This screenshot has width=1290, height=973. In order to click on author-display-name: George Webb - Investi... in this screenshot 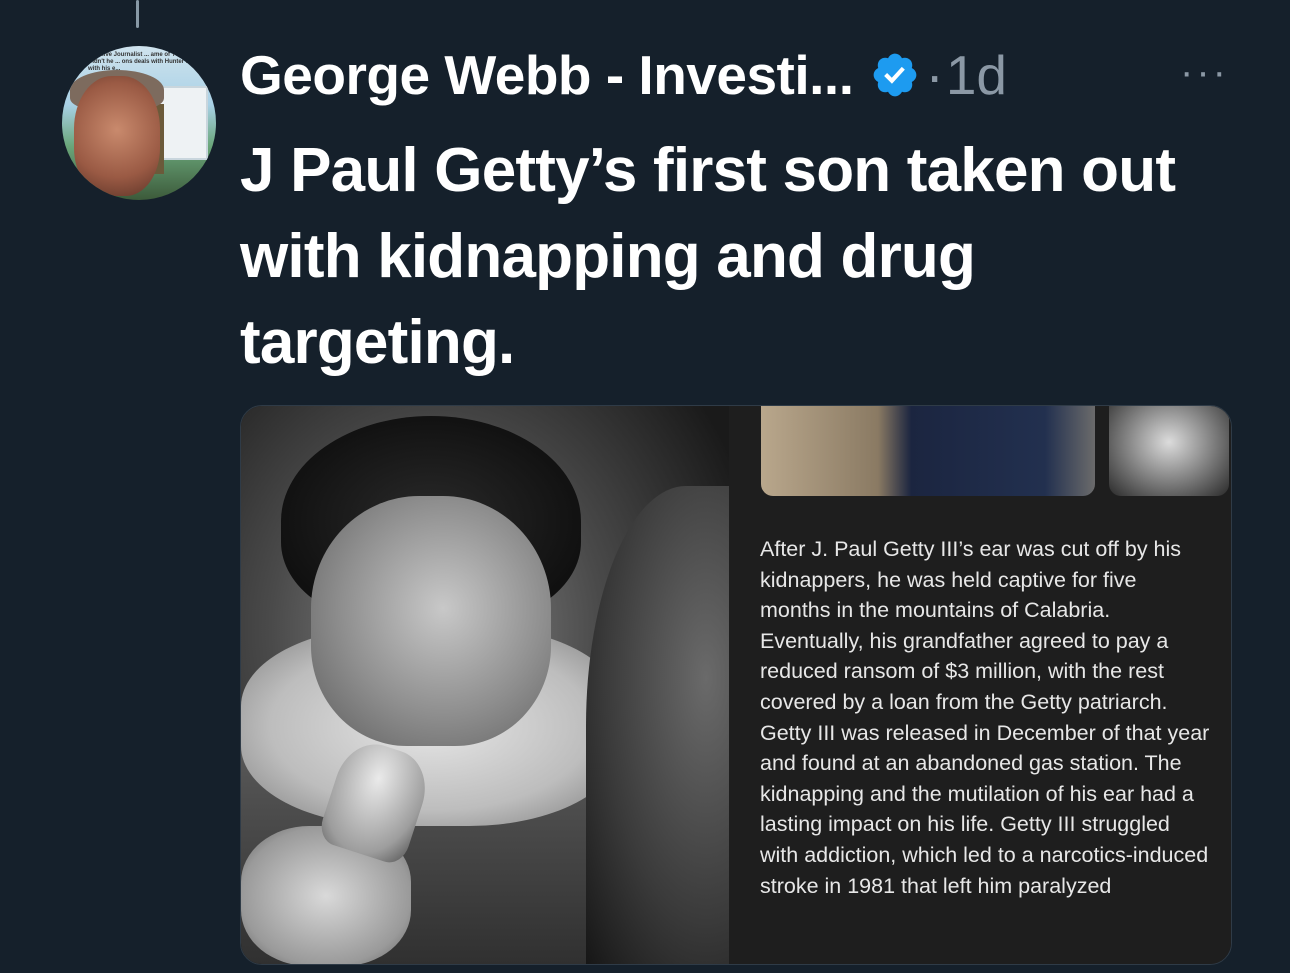, I will do `click(547, 75)`.